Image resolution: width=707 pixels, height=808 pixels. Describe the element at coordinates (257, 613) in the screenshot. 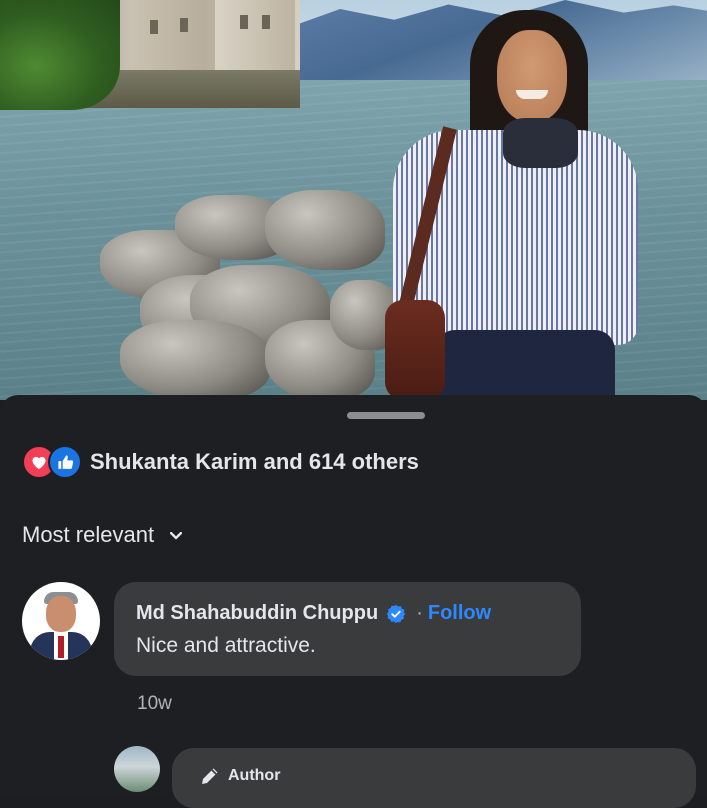

I see `commenter-name: Md Shahabuddin Chuppu` at that location.